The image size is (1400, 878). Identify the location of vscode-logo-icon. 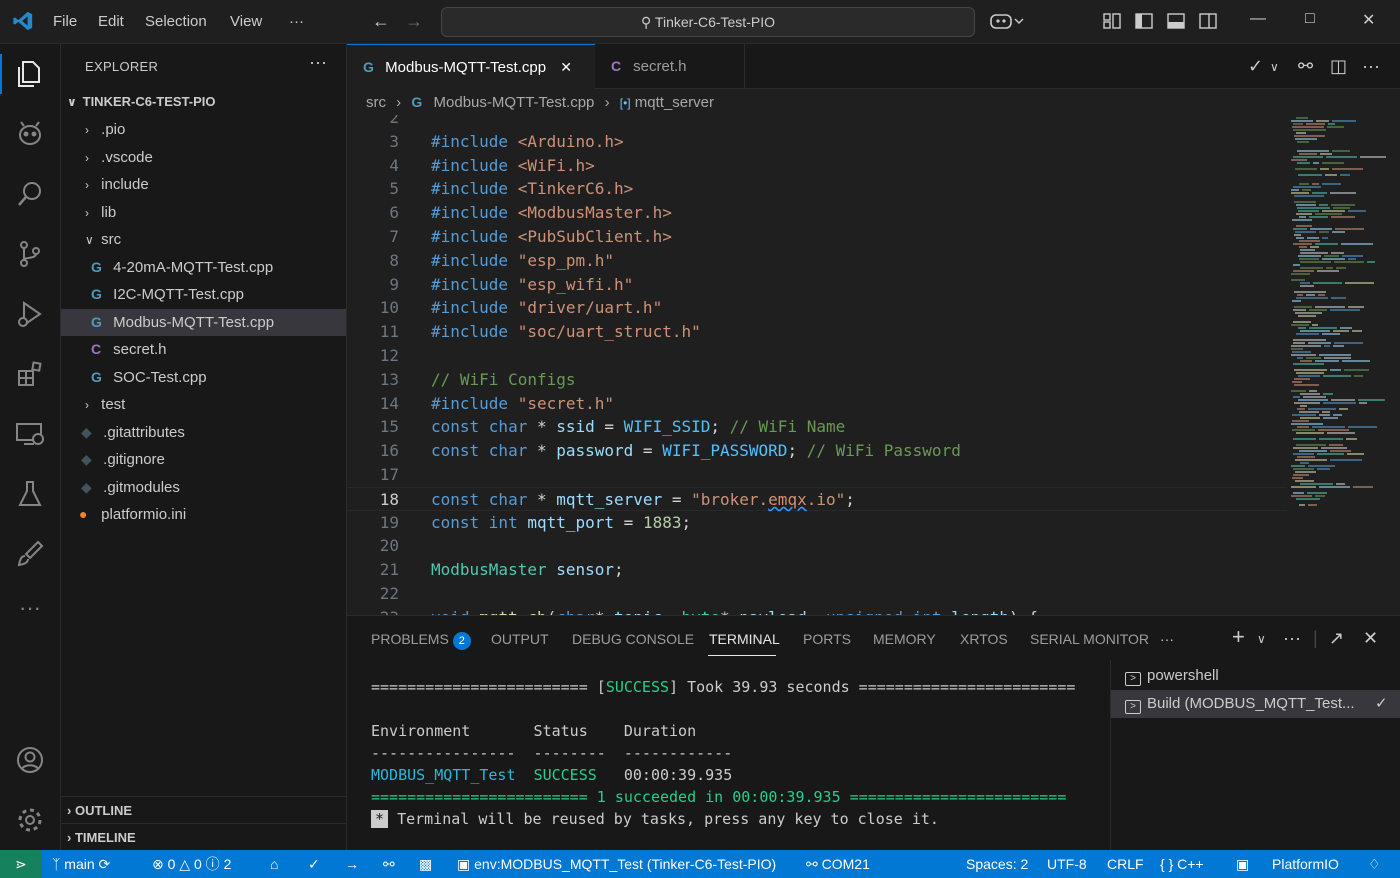
(23, 21).